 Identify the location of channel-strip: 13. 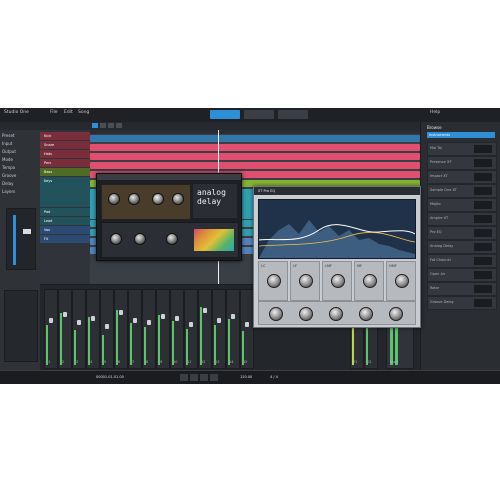
(219, 329).